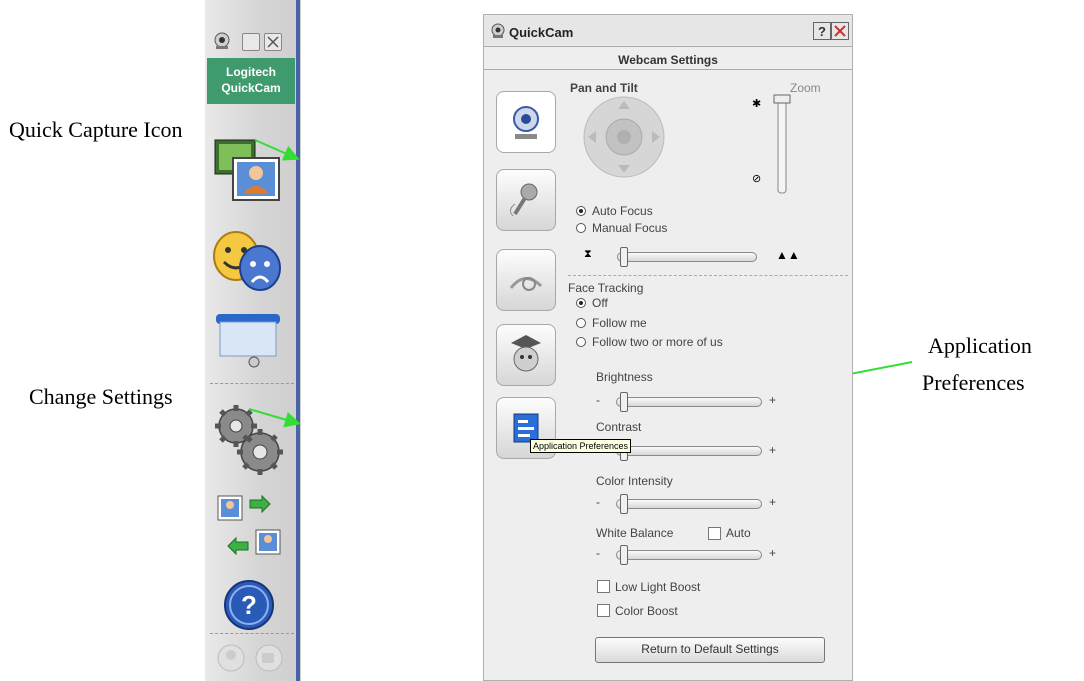 The height and width of the screenshot is (681, 1084). Describe the element at coordinates (603, 610) in the screenshot. I see `color-boost-checkbox` at that location.